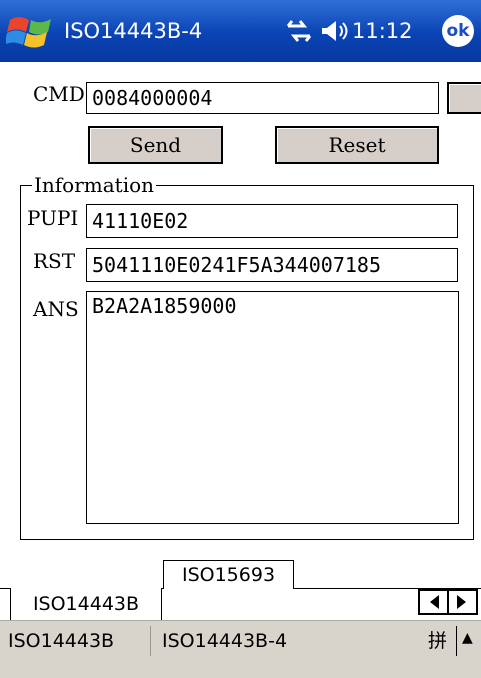 This screenshot has width=481, height=678. Describe the element at coordinates (437, 641) in the screenshot. I see `ime-indicator: 拼` at that location.